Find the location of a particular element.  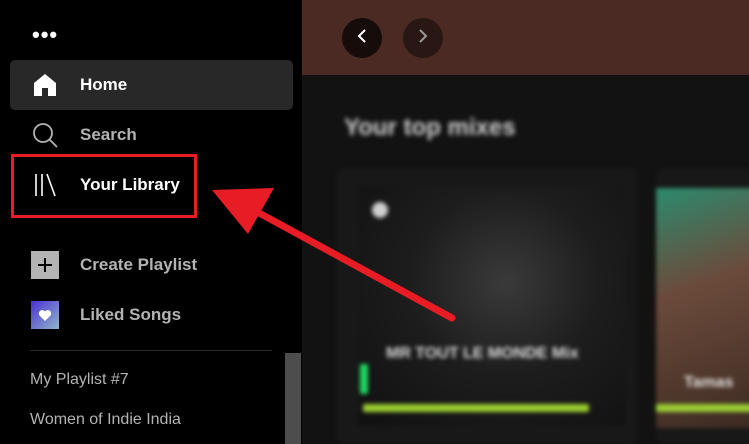

mix-card-title: Tamas is located at coordinates (709, 382).